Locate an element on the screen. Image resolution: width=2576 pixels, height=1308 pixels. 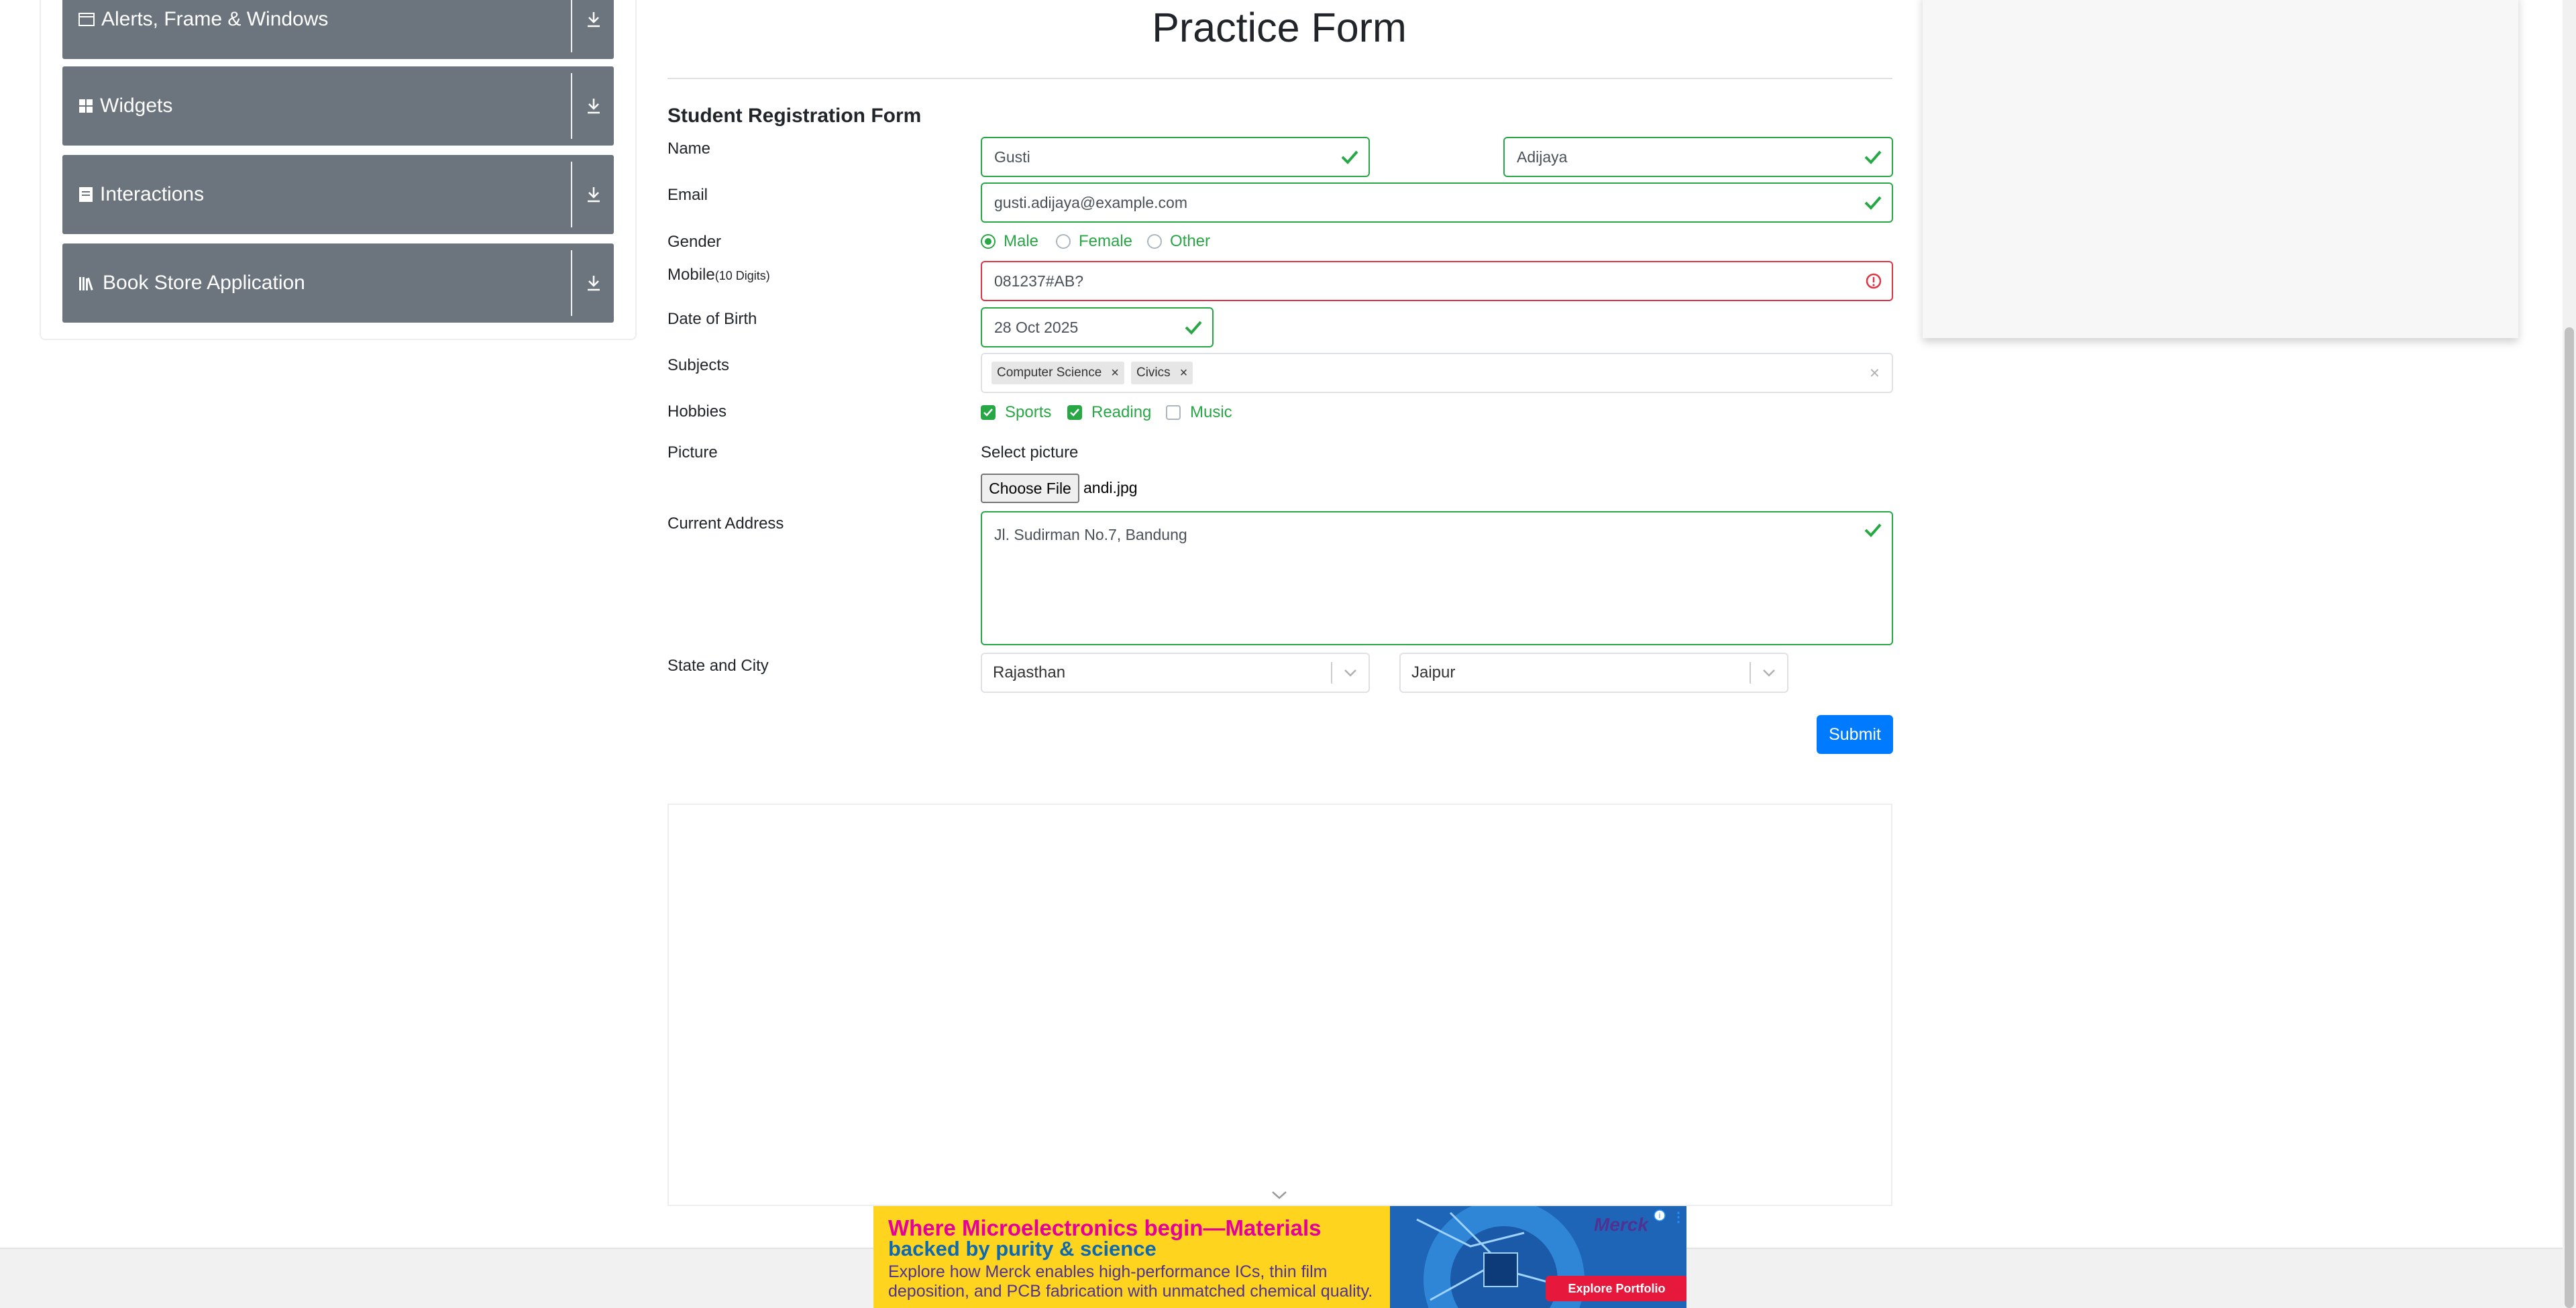
state-select: Rajasthan is located at coordinates (1175, 673).